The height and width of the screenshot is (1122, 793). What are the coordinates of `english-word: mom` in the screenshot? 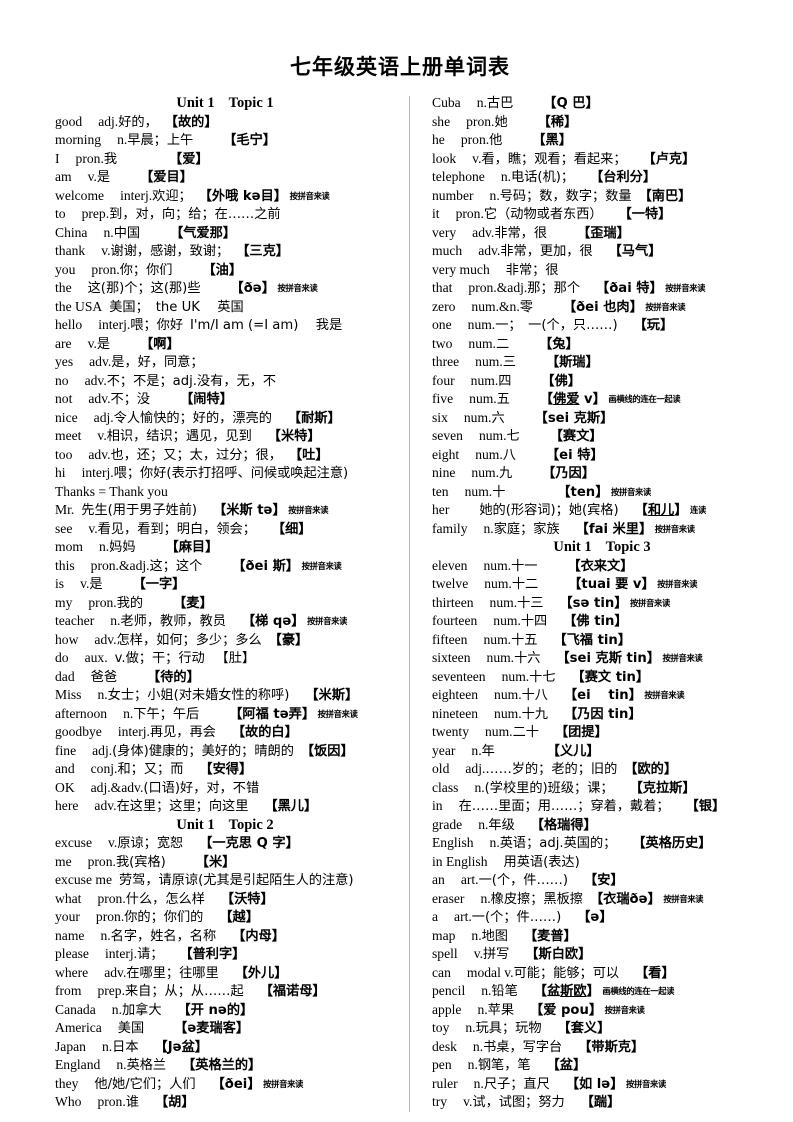 It's located at (69, 547).